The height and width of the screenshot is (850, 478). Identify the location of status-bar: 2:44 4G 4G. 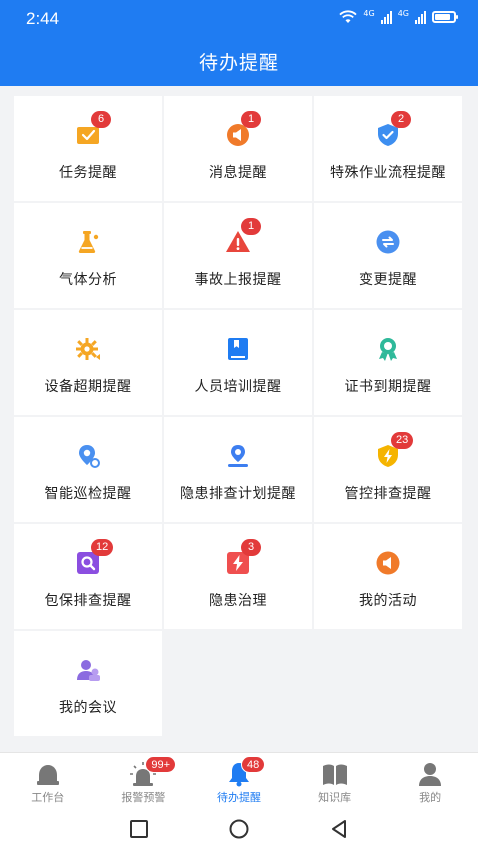
(239, 19).